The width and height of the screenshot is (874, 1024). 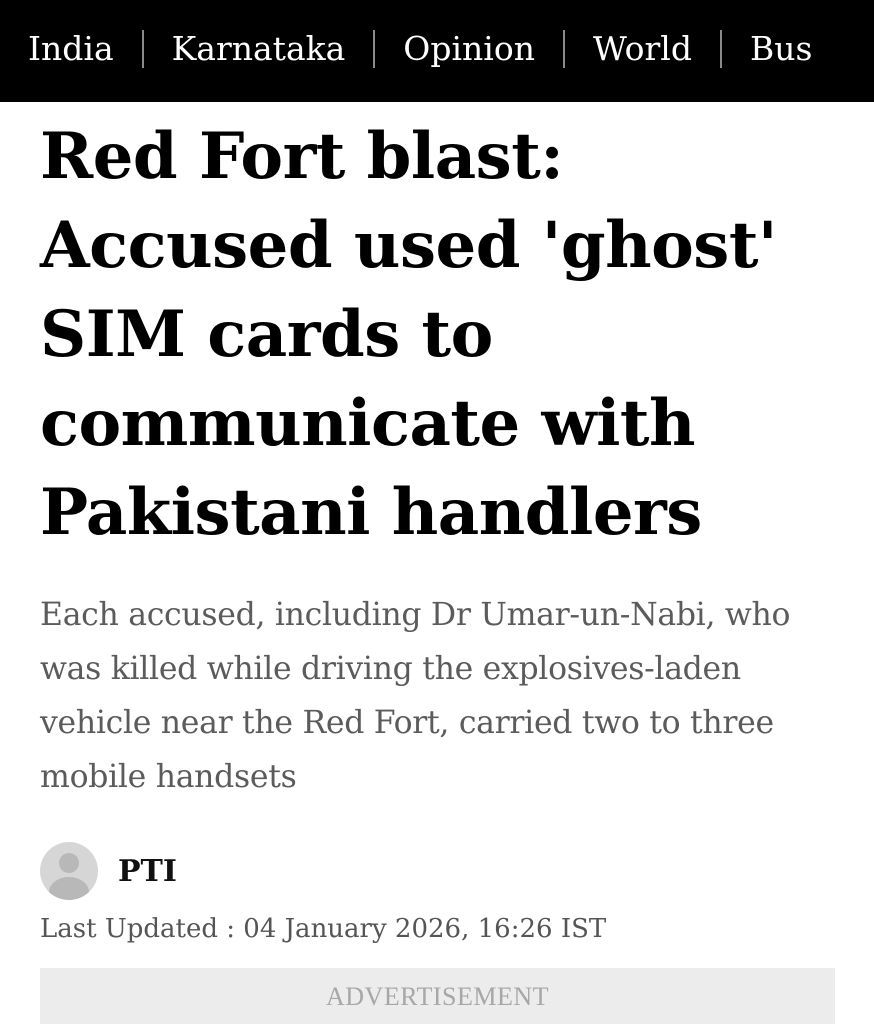 What do you see at coordinates (259, 49) in the screenshot?
I see `nav-item-karnataka: Karnataka` at bounding box center [259, 49].